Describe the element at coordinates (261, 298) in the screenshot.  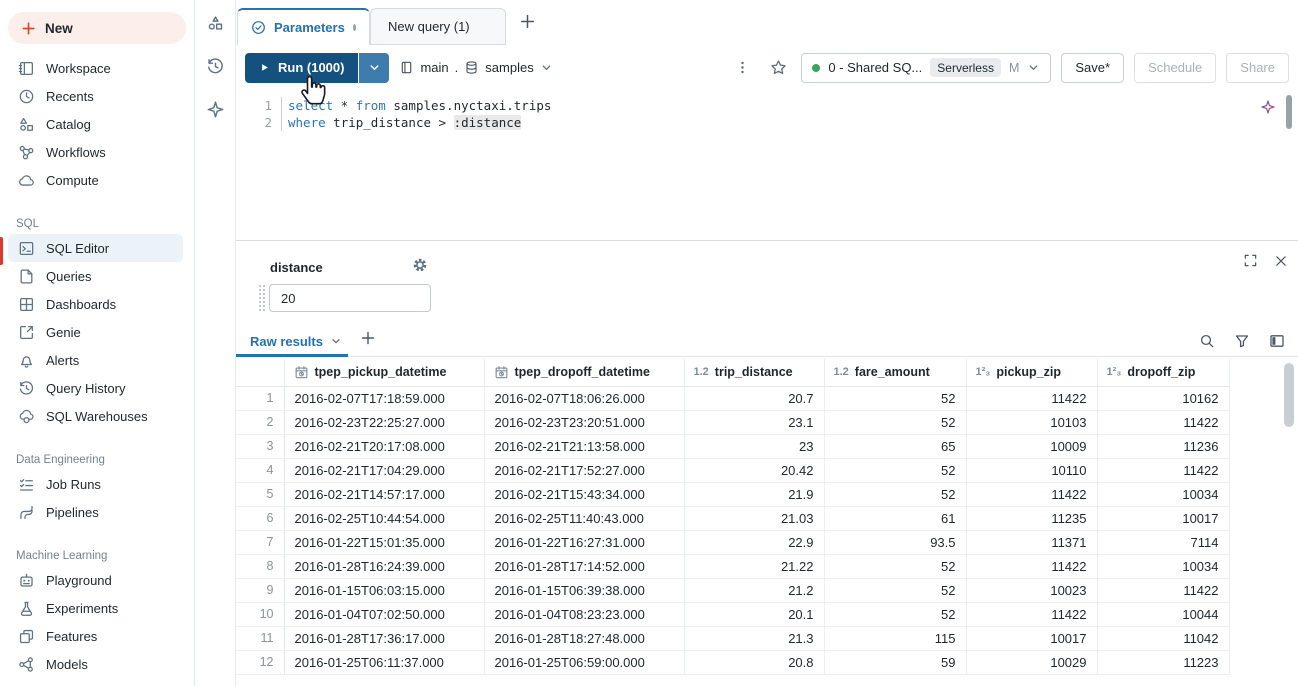
I see `parameter-drag-handle` at that location.